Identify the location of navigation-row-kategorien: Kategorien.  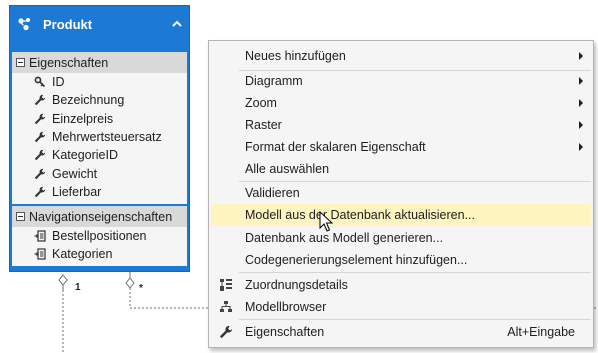
(99, 254).